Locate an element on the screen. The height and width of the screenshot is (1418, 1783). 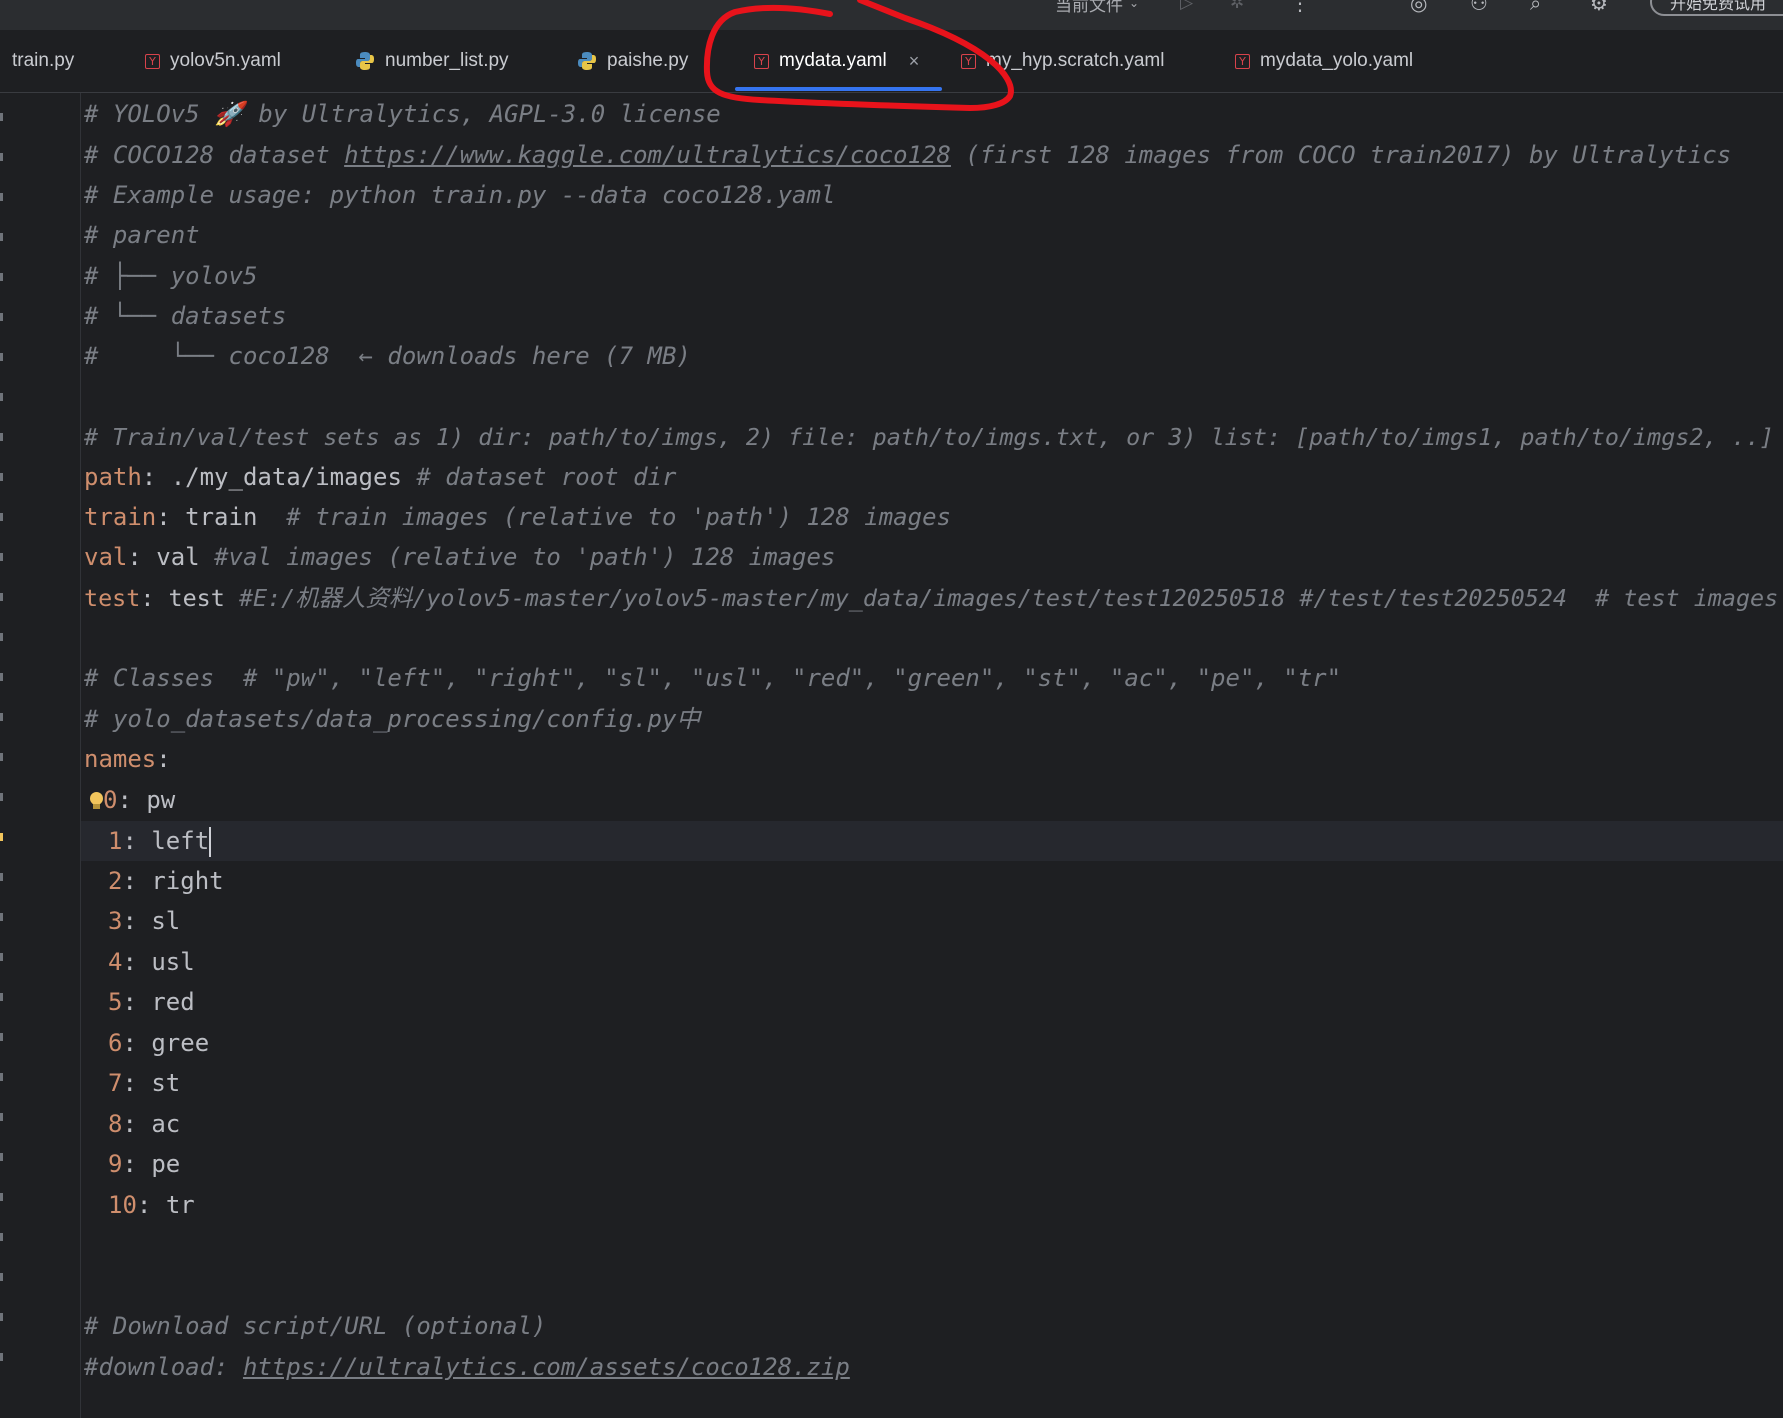
yaml-key: test is located at coordinates (112, 598).